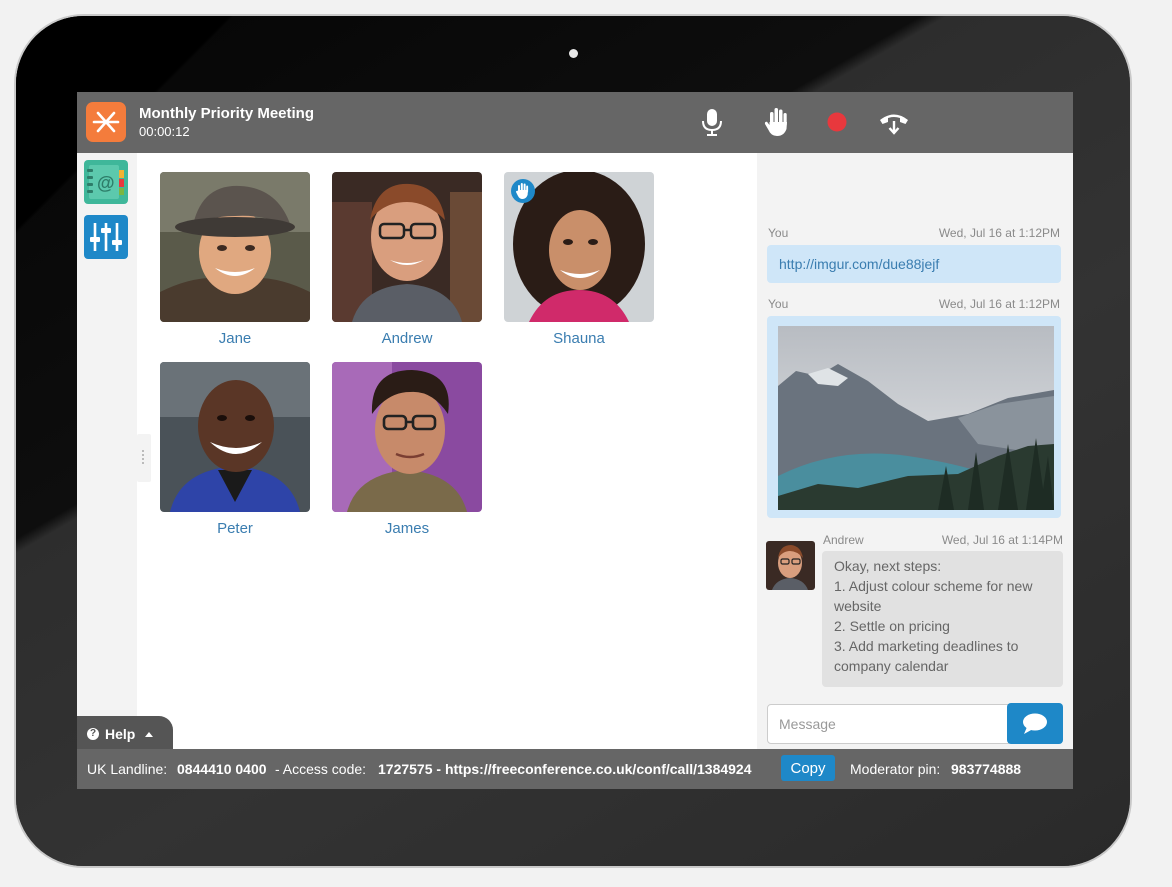 The height and width of the screenshot is (887, 1172). What do you see at coordinates (93, 734) in the screenshot?
I see `help-icon: ?` at bounding box center [93, 734].